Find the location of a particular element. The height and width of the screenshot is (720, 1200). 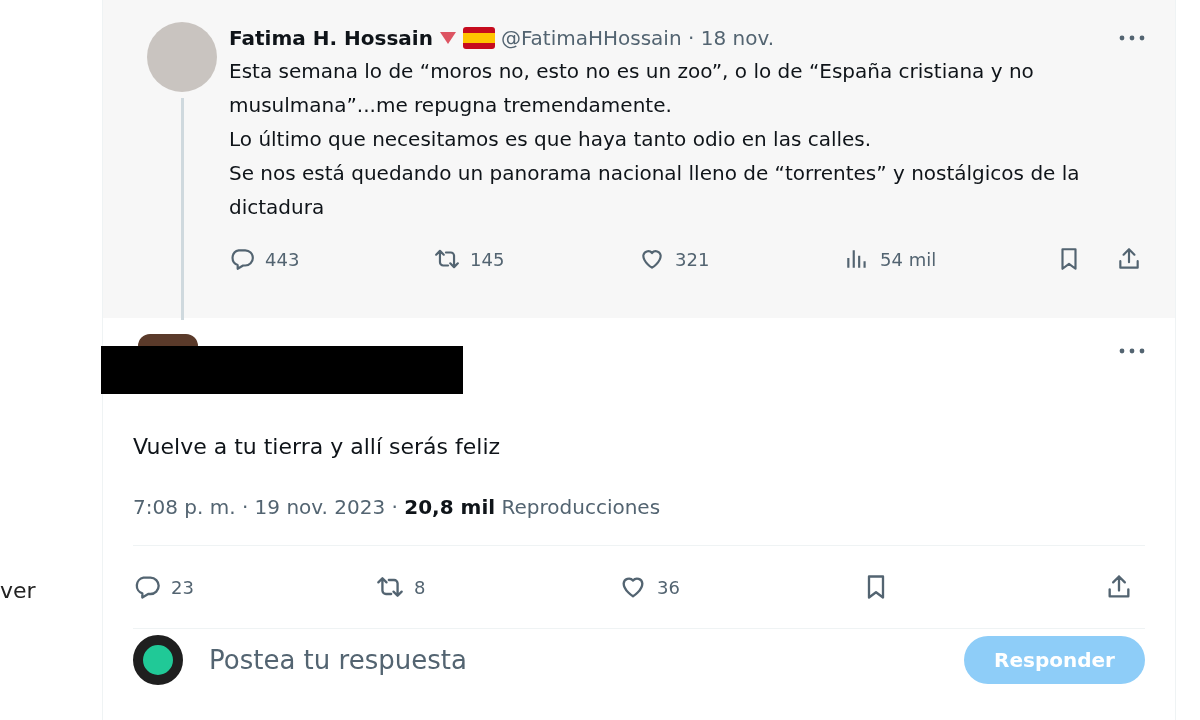

stat-count: 443 is located at coordinates (282, 259).